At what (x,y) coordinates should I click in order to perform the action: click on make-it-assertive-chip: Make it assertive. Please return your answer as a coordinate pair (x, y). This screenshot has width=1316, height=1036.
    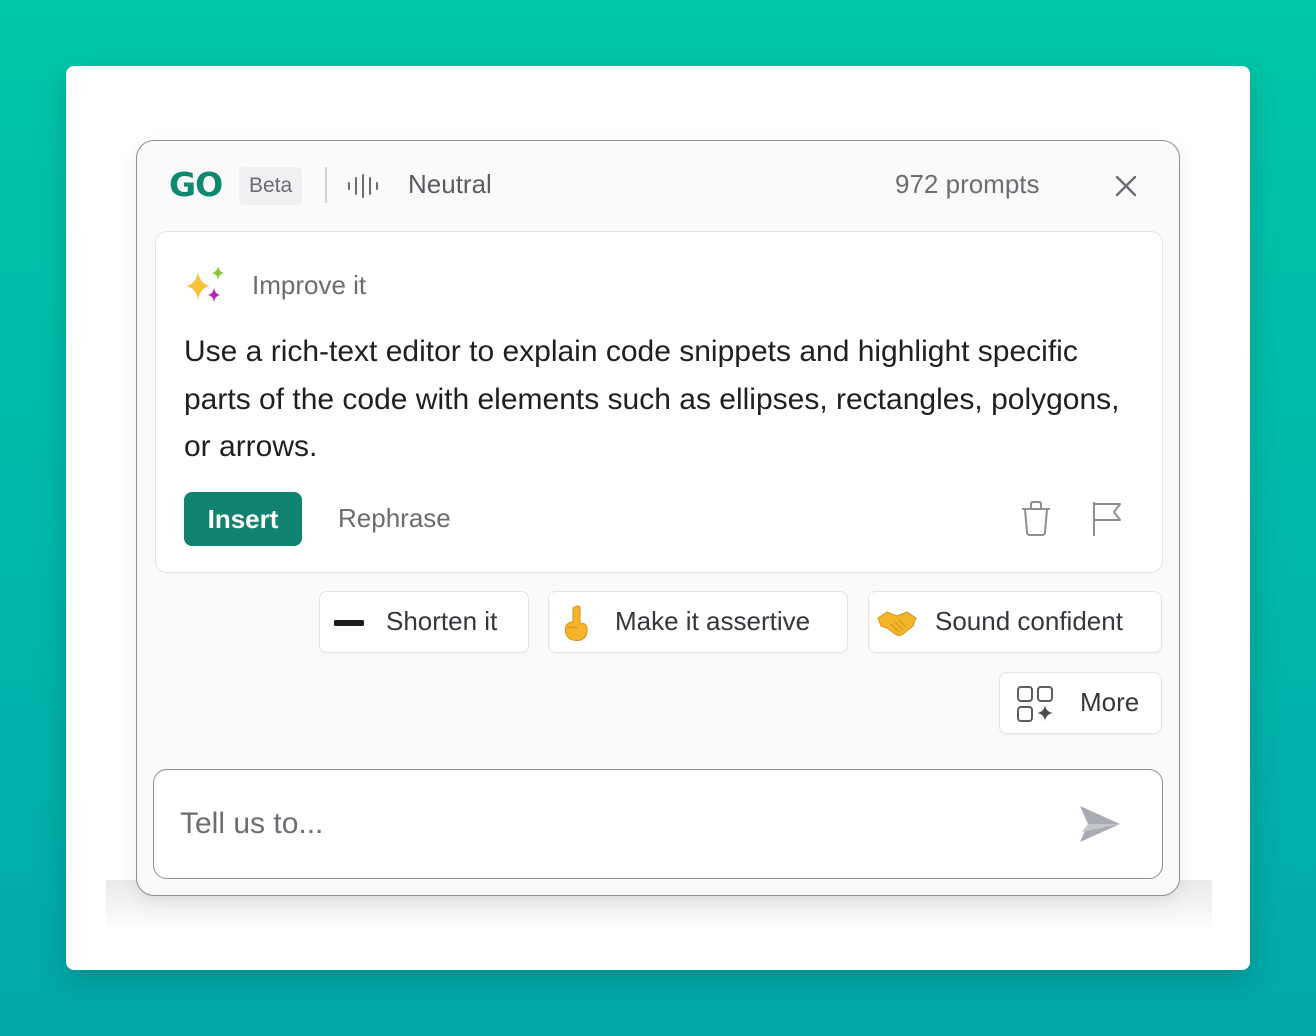
    Looking at the image, I should click on (698, 622).